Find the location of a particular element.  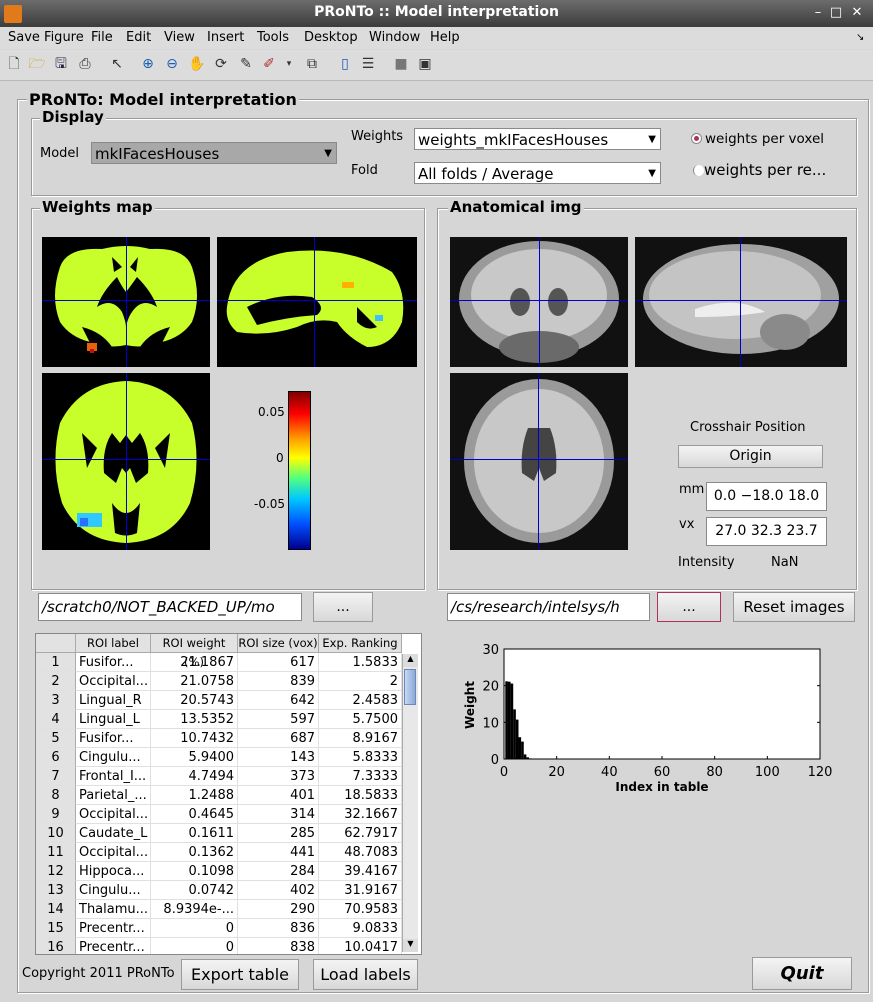

cell-exp-ranking: 10.0417 is located at coordinates (360, 946).